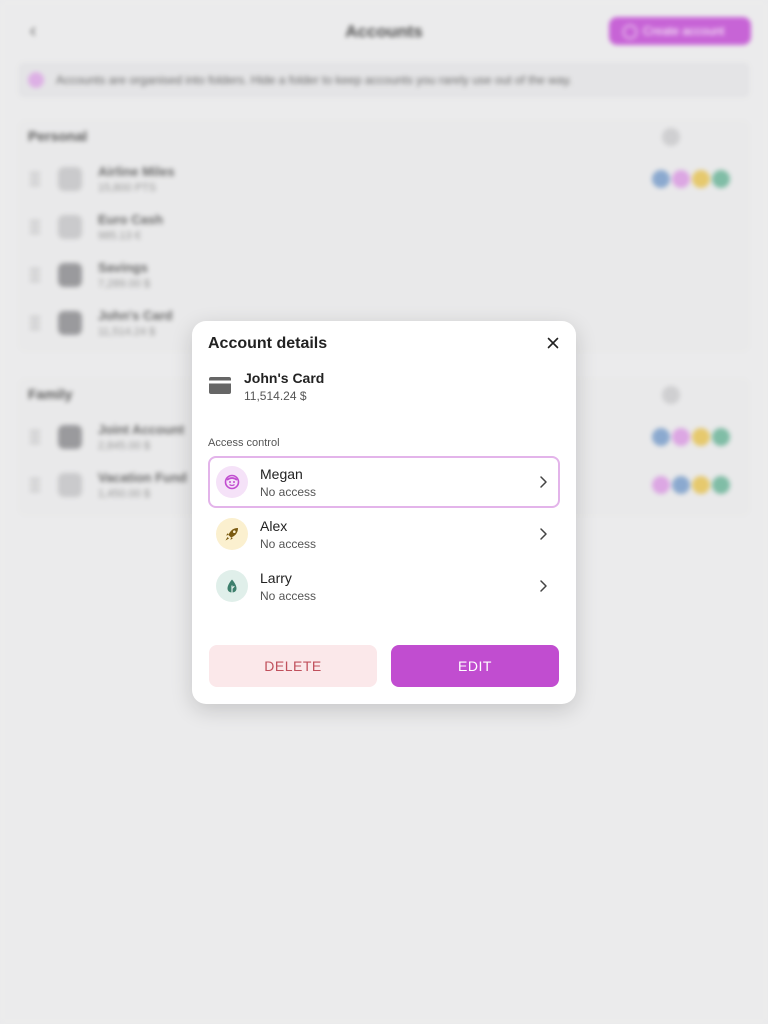 The height and width of the screenshot is (1024, 768). What do you see at coordinates (276, 578) in the screenshot?
I see `user-name: Larry` at bounding box center [276, 578].